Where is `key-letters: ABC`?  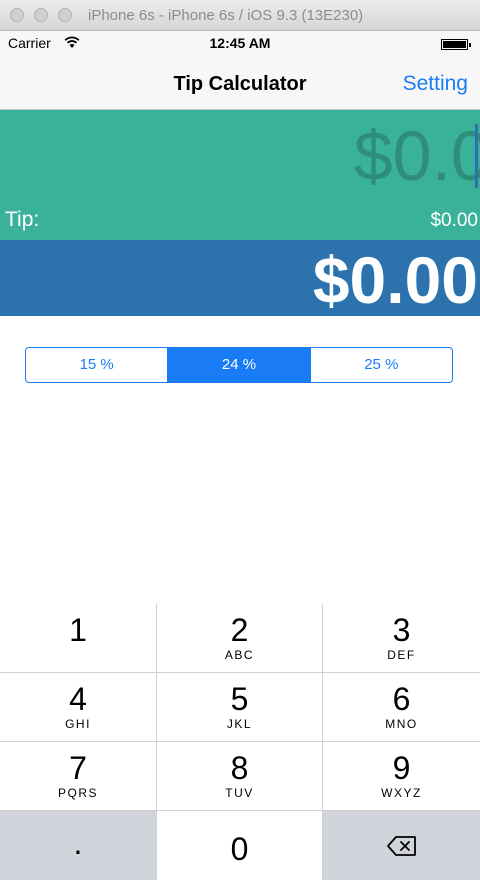 key-letters: ABC is located at coordinates (239, 655).